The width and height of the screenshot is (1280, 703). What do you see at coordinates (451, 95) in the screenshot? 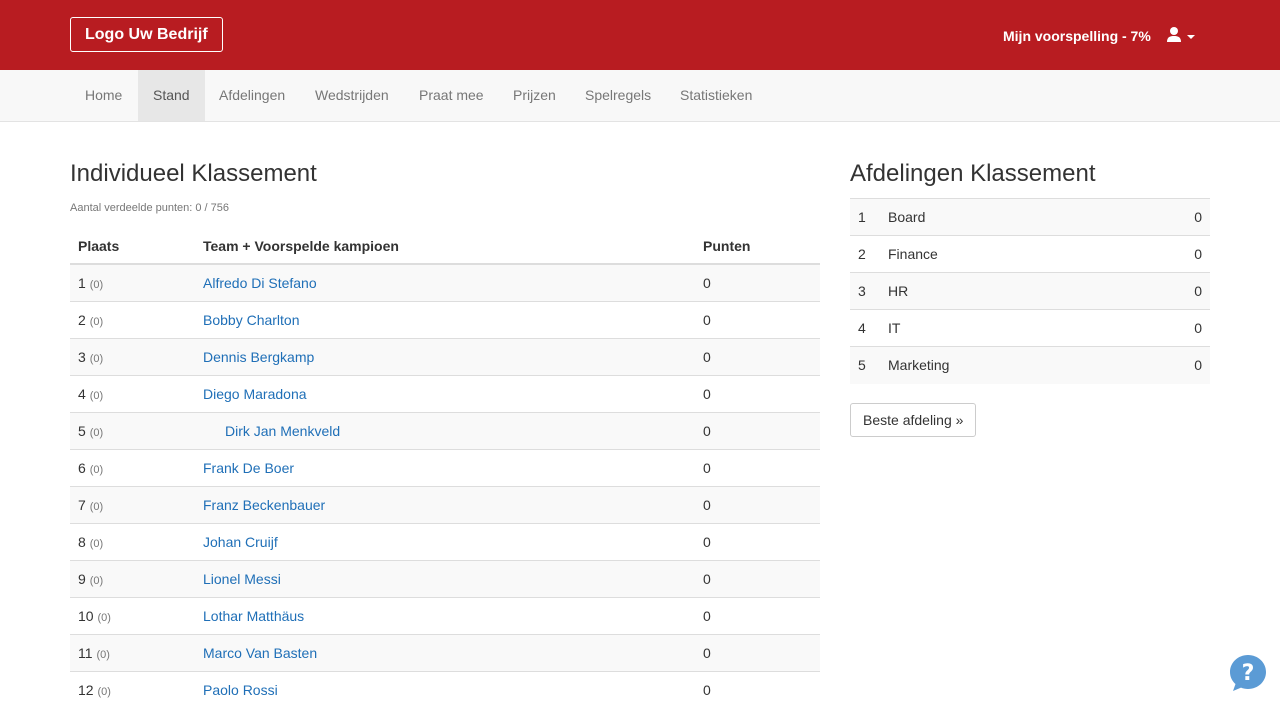
I see `nav-praat-mee: Praat mee` at bounding box center [451, 95].